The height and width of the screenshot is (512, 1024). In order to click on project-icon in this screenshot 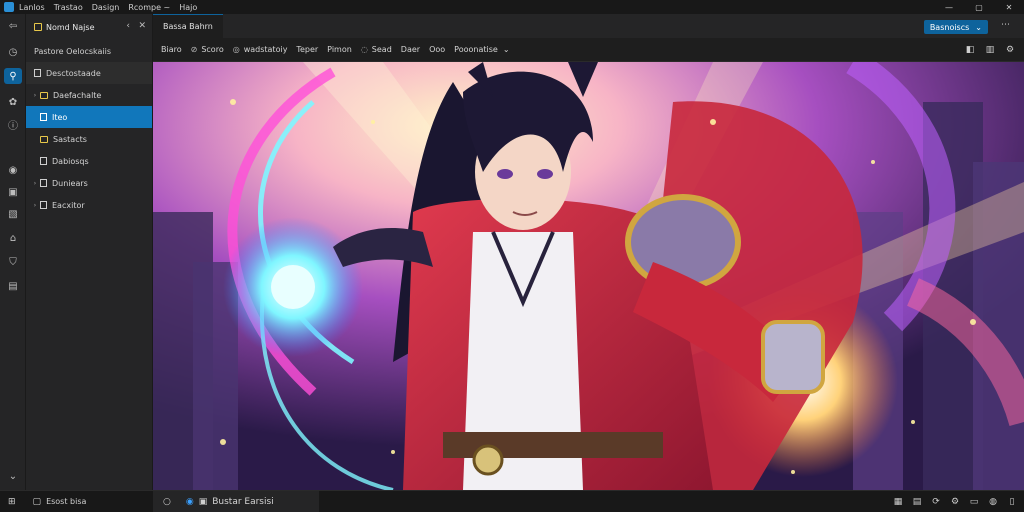, I will do `click(38, 27)`.